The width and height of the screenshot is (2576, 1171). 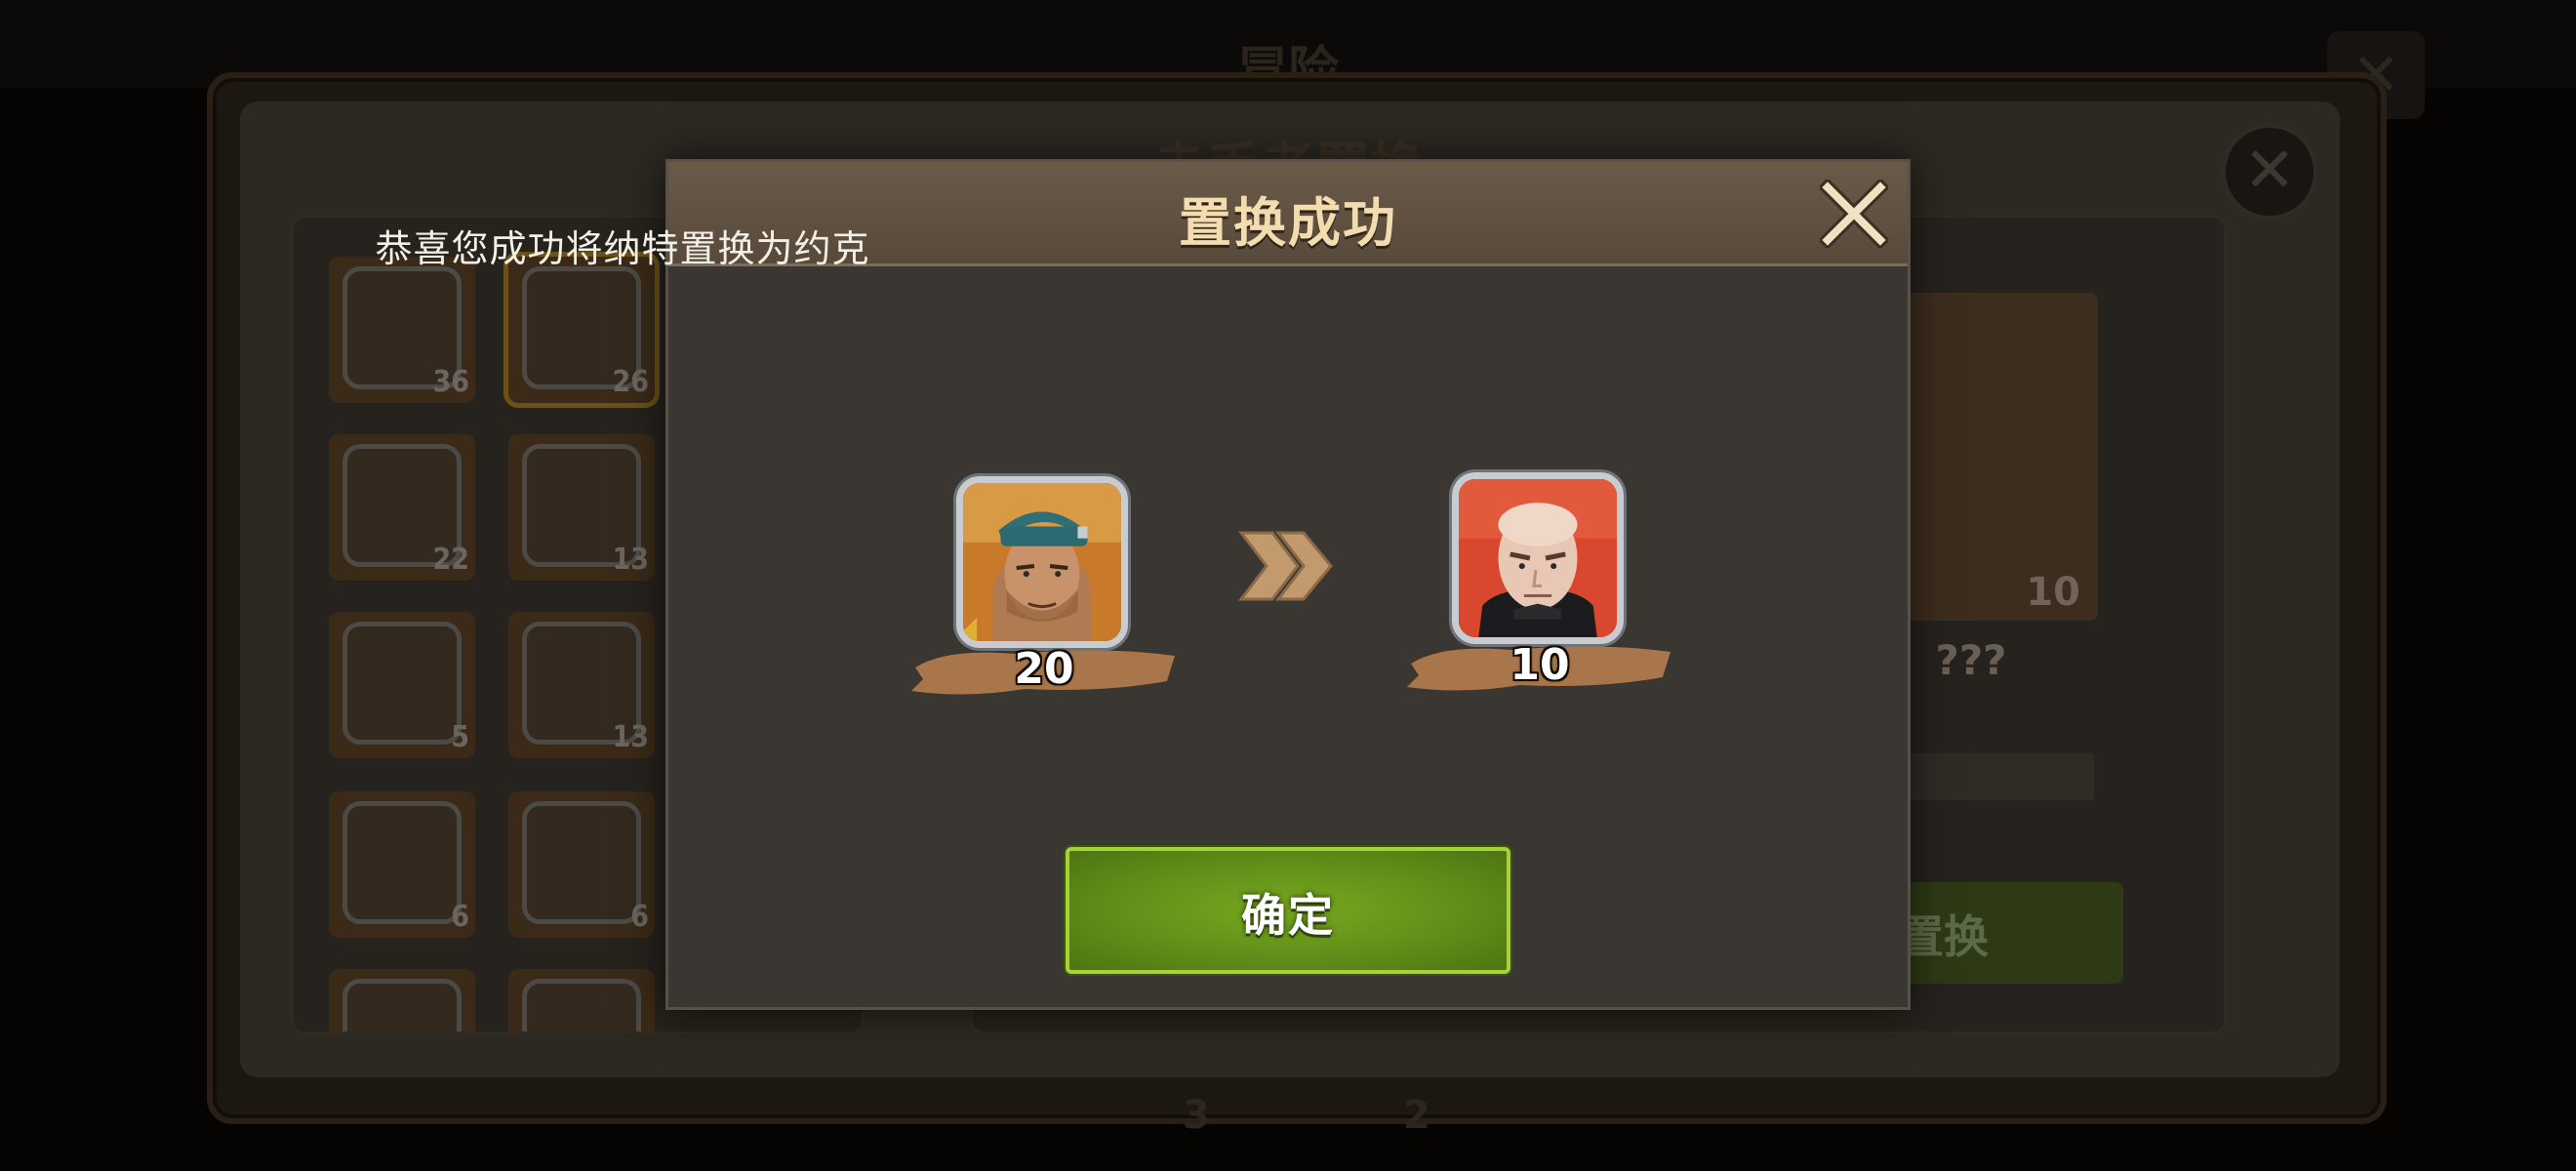 What do you see at coordinates (402, 507) in the screenshot?
I see `hero-slot: 22` at bounding box center [402, 507].